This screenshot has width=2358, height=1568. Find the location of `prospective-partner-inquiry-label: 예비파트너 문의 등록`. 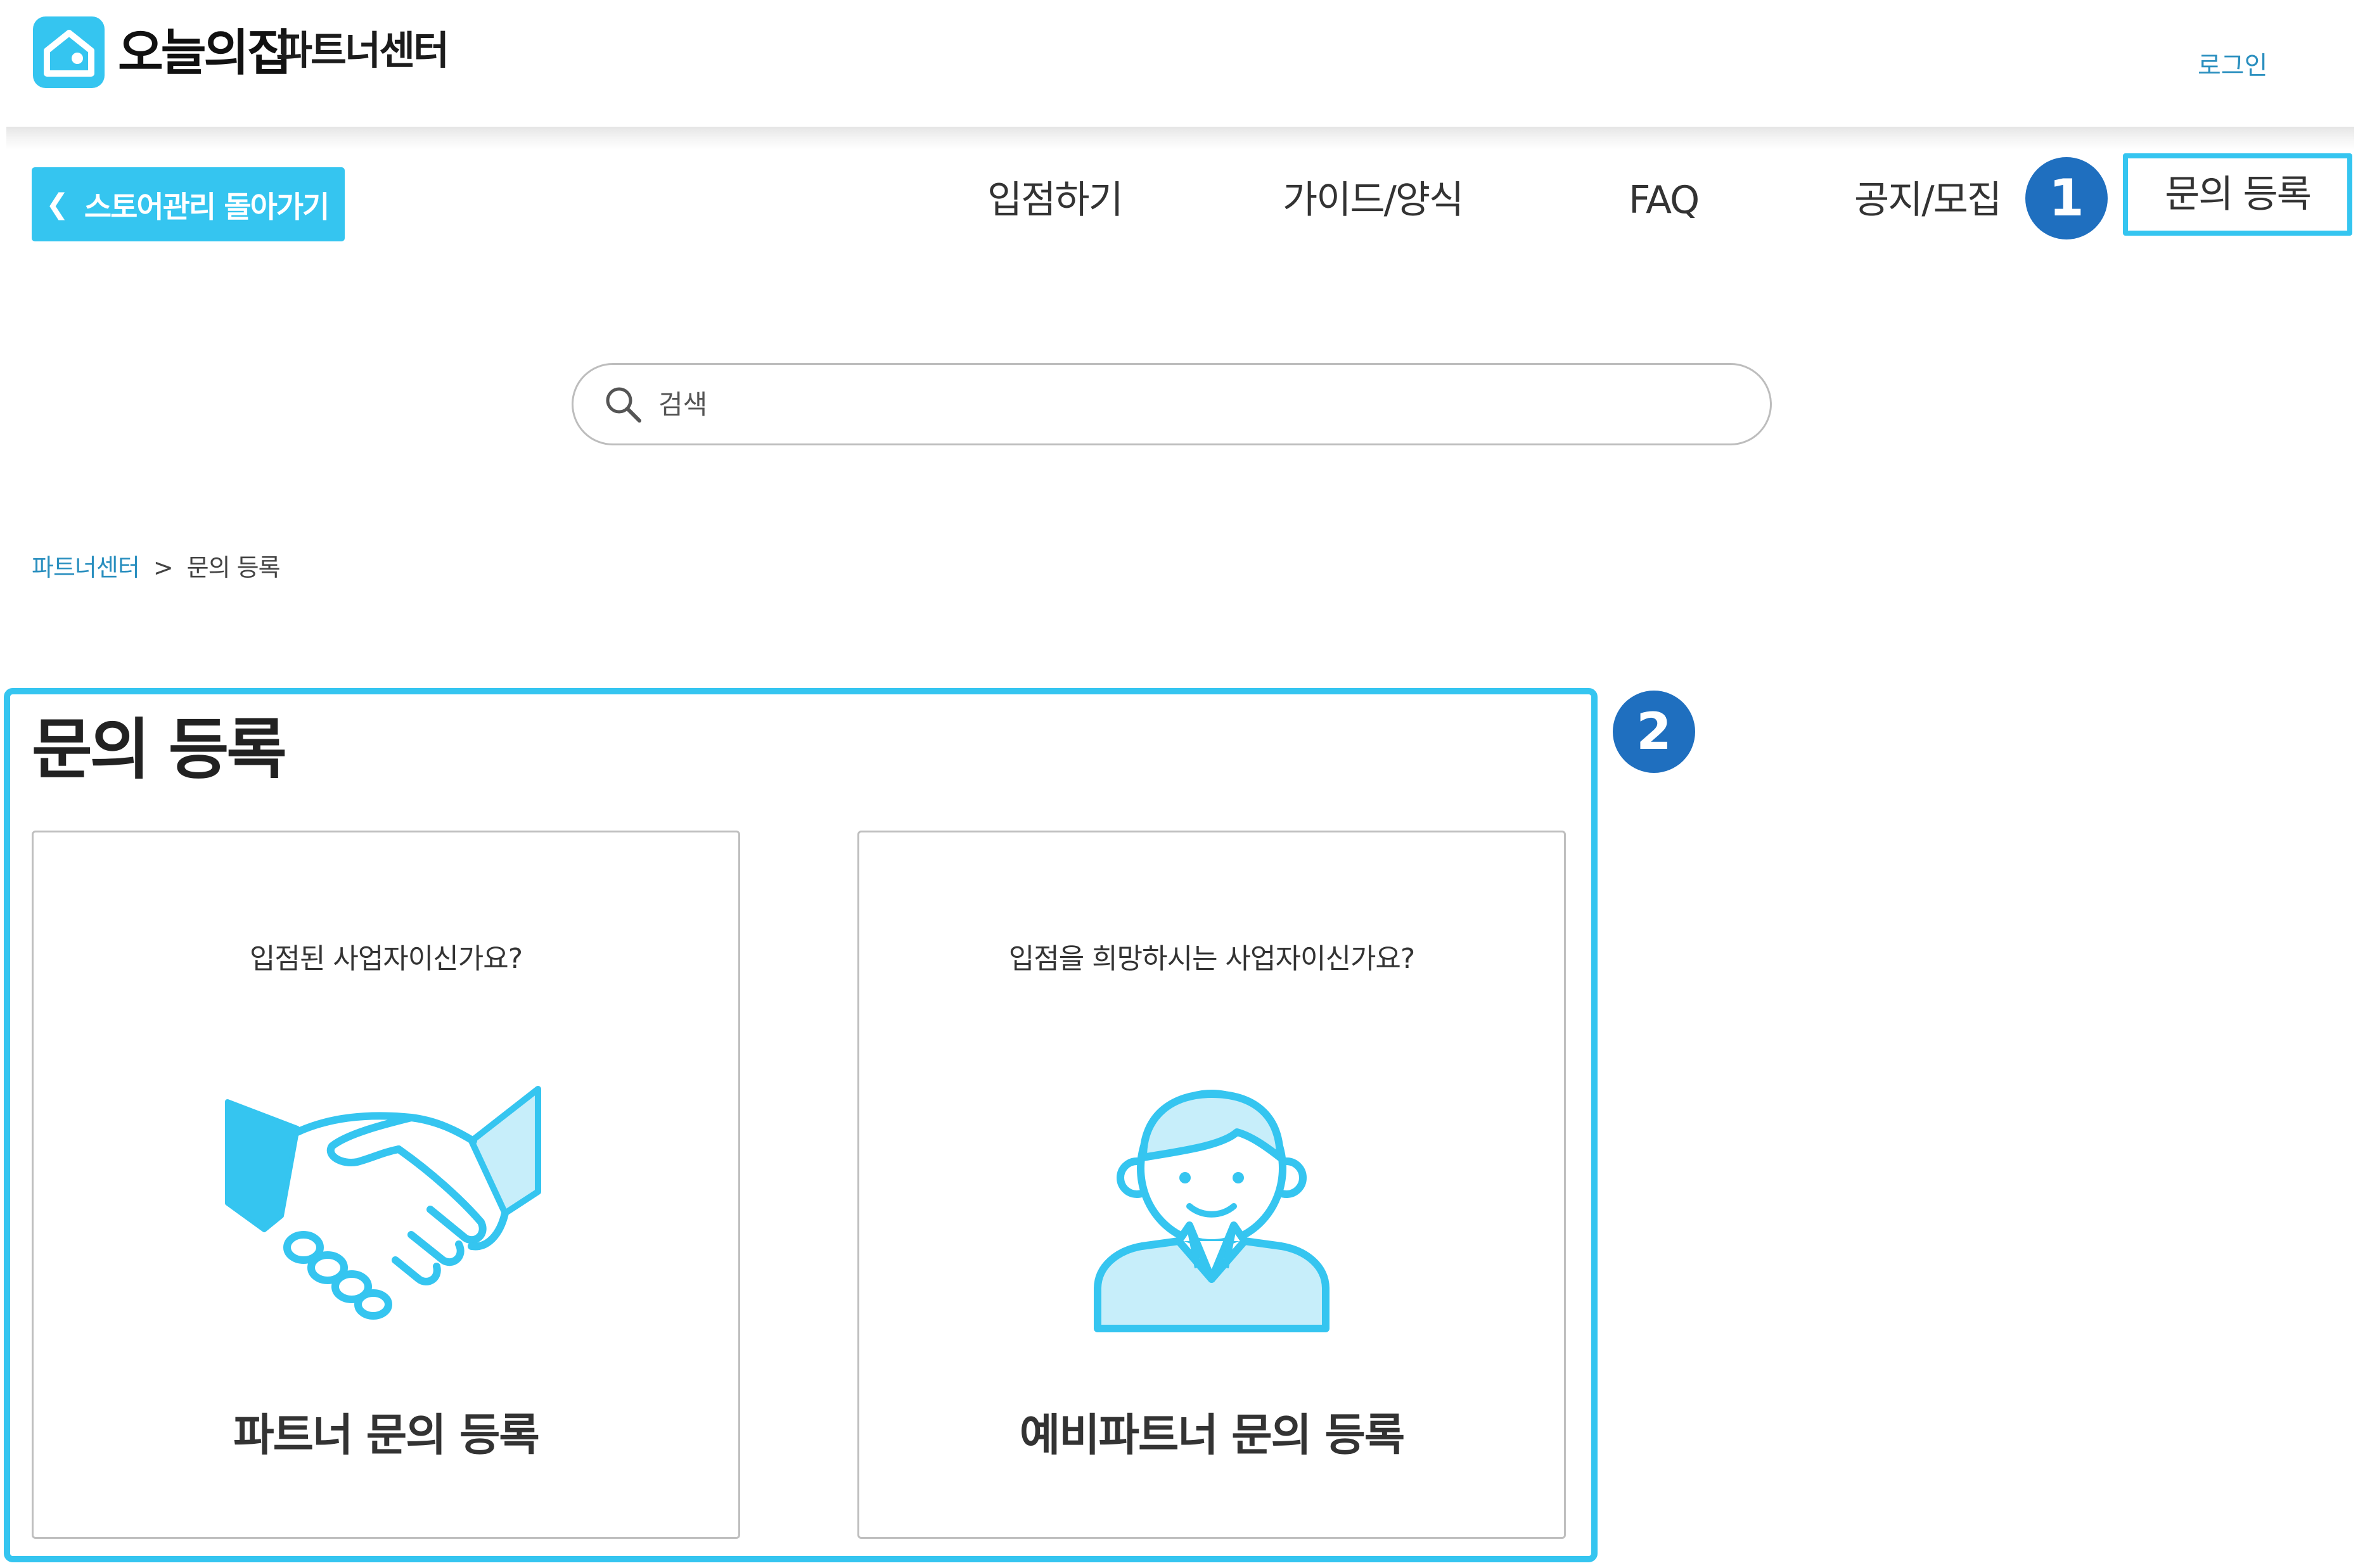

prospective-partner-inquiry-label: 예비파트너 문의 등록 is located at coordinates (1212, 1435).